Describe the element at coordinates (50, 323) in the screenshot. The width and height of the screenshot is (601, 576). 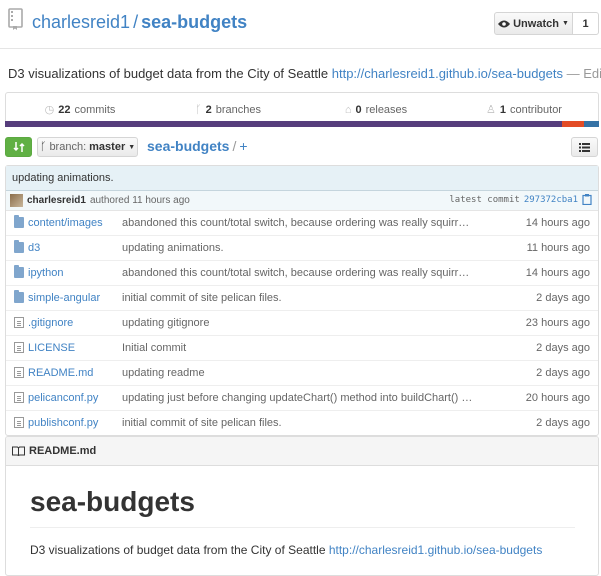
I see `file-name-link: .gitignore` at that location.